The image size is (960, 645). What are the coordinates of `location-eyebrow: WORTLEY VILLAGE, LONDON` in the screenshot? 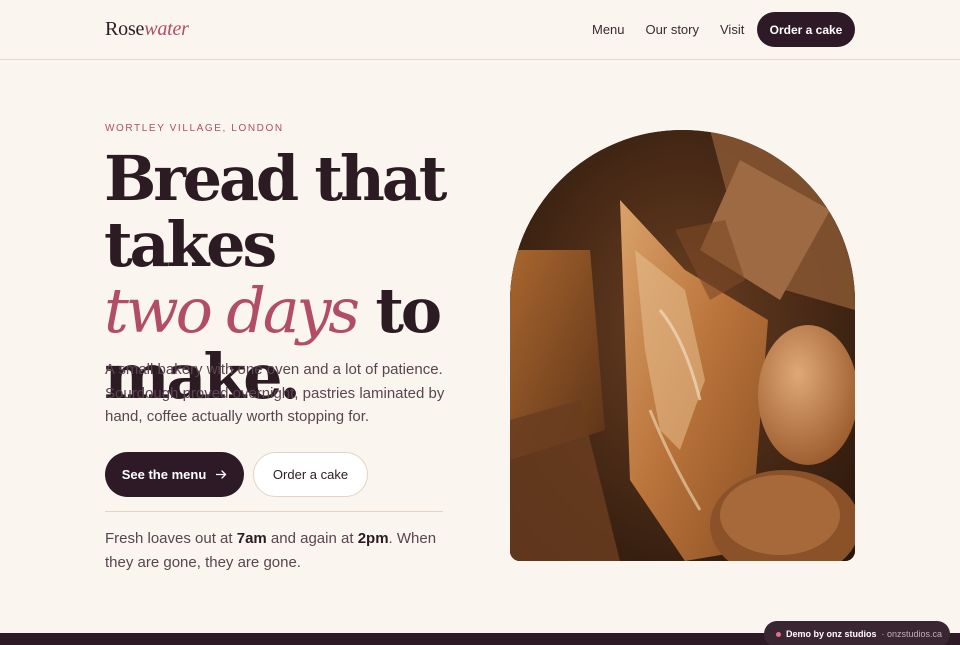 It's located at (194, 128).